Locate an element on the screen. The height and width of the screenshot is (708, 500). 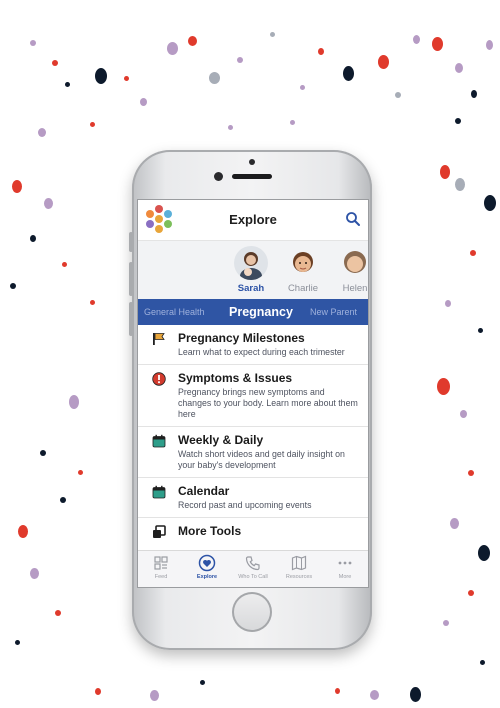
explore-heart-icon is located at coordinates (207, 563).